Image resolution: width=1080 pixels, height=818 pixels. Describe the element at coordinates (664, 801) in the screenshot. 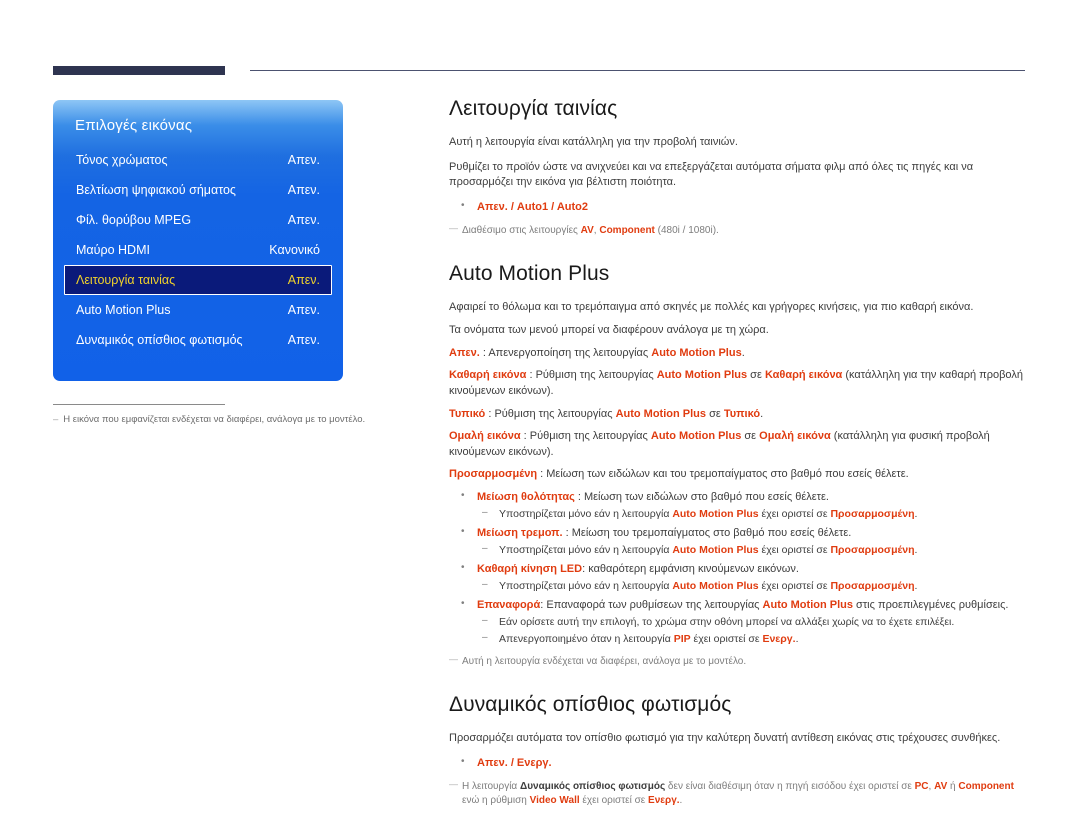

I see `dbl-note-on-value: Ενεργ.` at that location.